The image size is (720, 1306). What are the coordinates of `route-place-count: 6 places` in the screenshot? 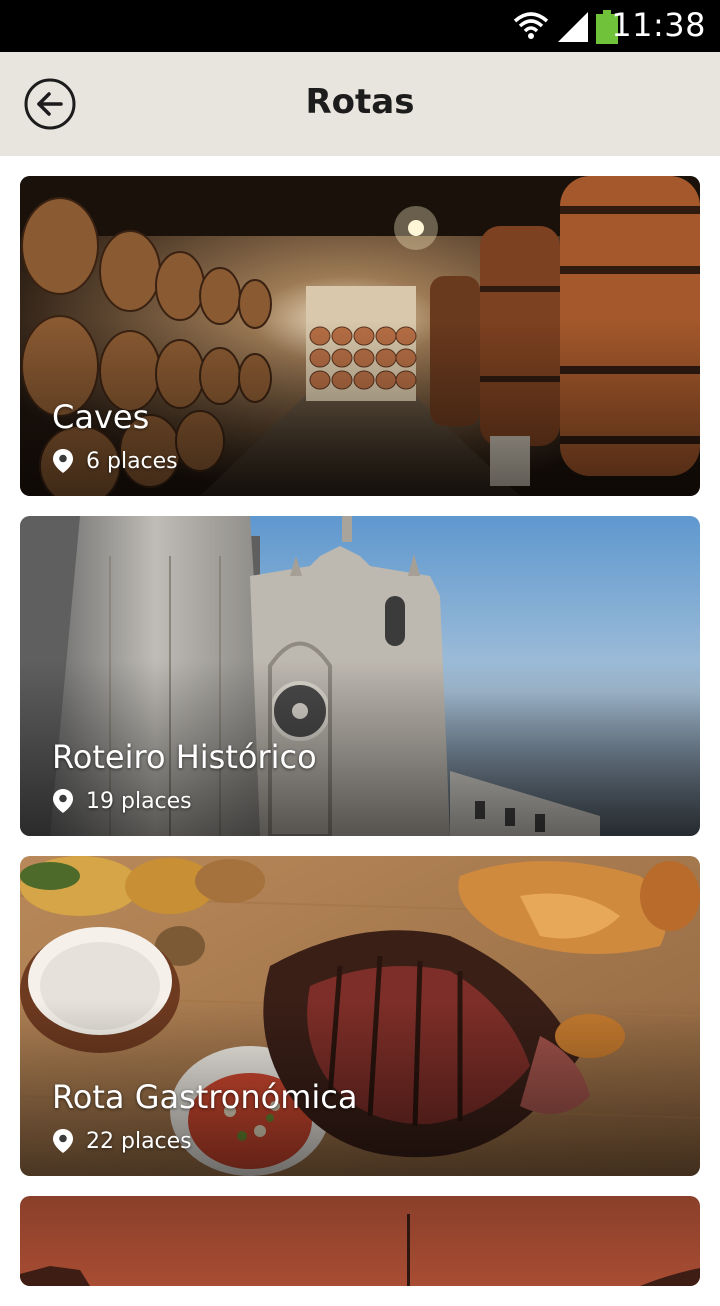 It's located at (132, 461).